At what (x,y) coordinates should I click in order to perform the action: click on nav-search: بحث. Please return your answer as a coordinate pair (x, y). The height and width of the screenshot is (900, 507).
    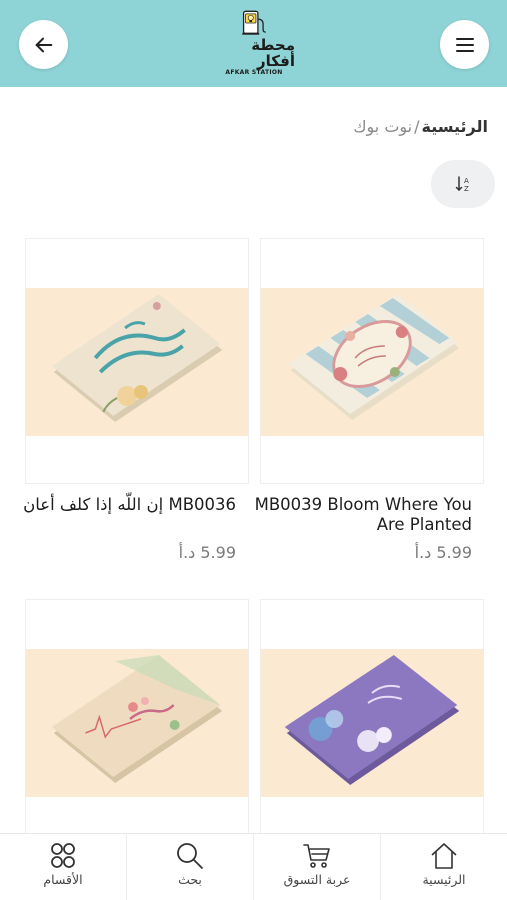
    Looking at the image, I should click on (189, 867).